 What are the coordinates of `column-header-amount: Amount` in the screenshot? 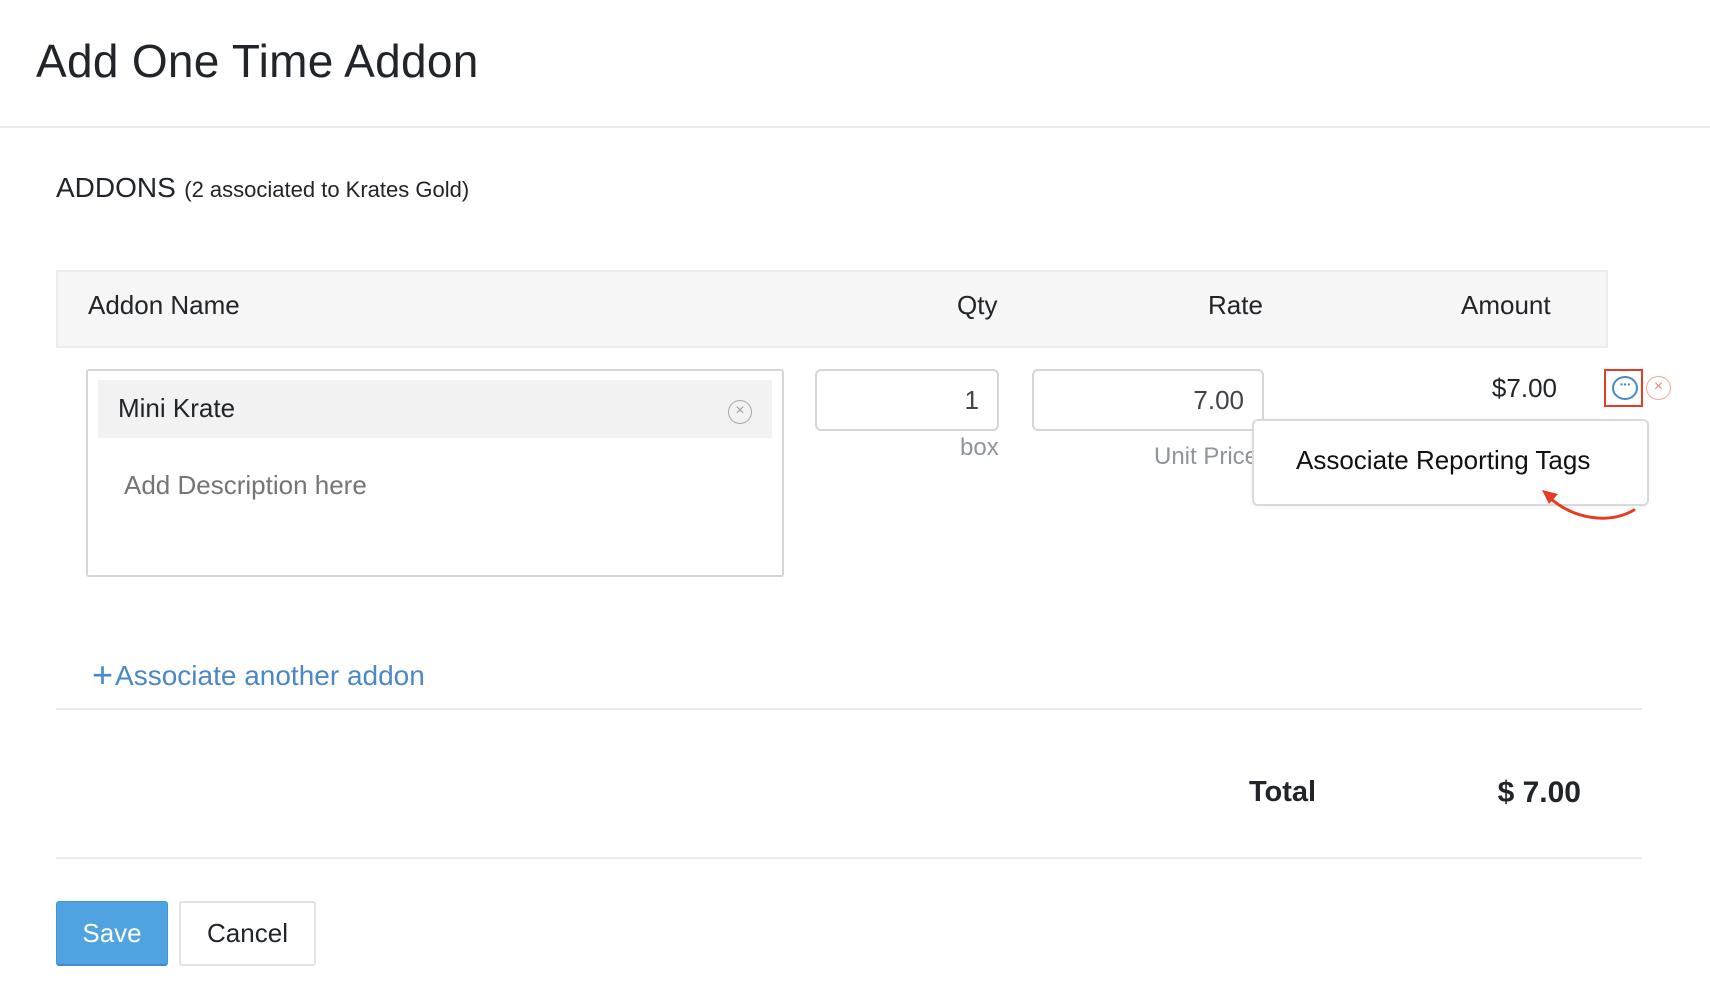 It's located at (1506, 305).